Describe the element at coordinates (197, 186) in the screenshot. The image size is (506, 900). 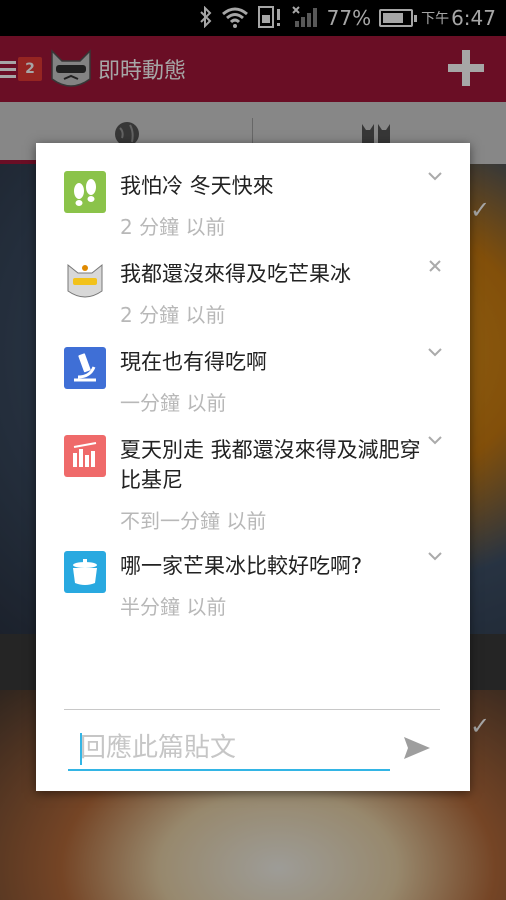
I see `comment-text: 我怕冷 冬天快來` at that location.